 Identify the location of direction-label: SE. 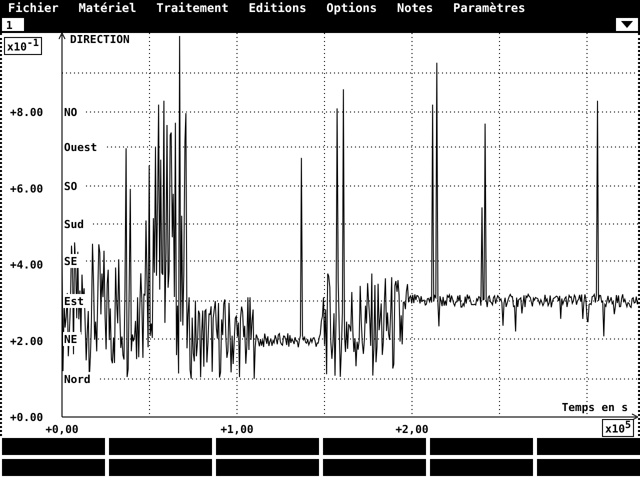
(71, 261).